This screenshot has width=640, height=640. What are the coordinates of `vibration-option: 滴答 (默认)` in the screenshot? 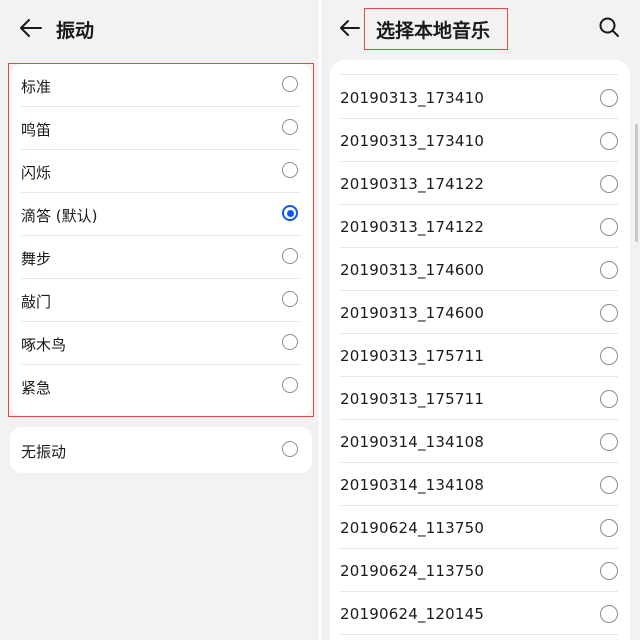 It's located at (161, 214).